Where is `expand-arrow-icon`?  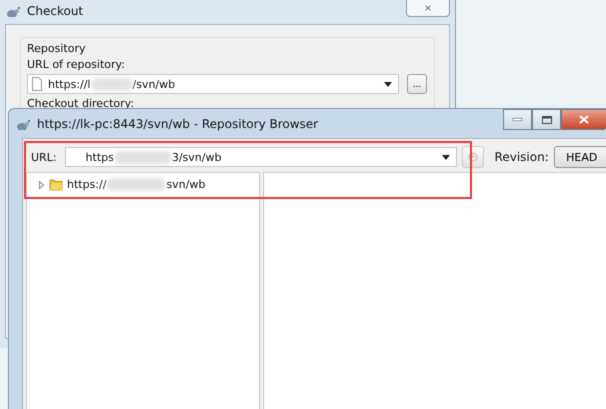
expand-arrow-icon is located at coordinates (41, 185).